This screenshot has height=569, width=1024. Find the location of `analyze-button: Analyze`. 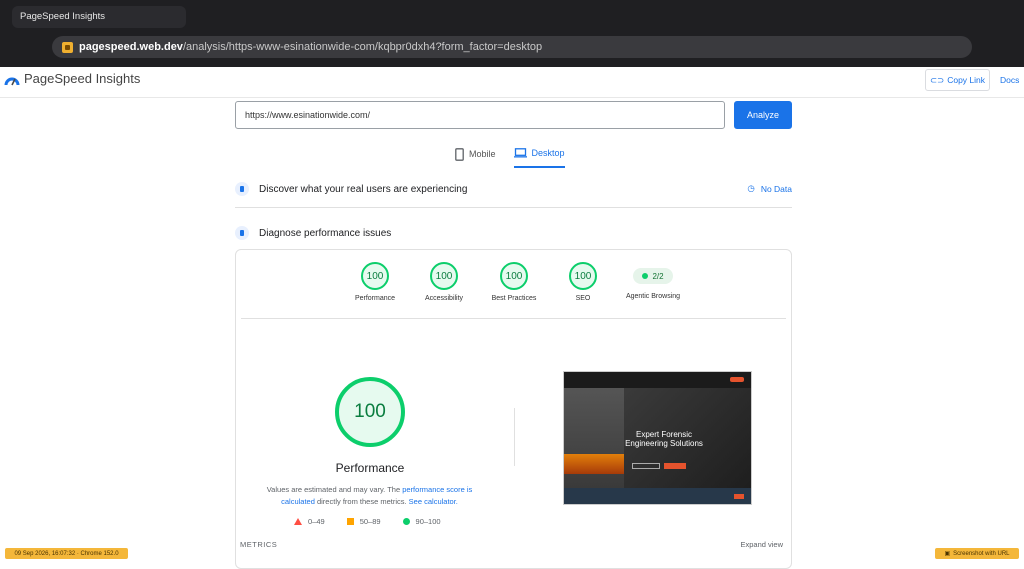

analyze-button: Analyze is located at coordinates (763, 115).